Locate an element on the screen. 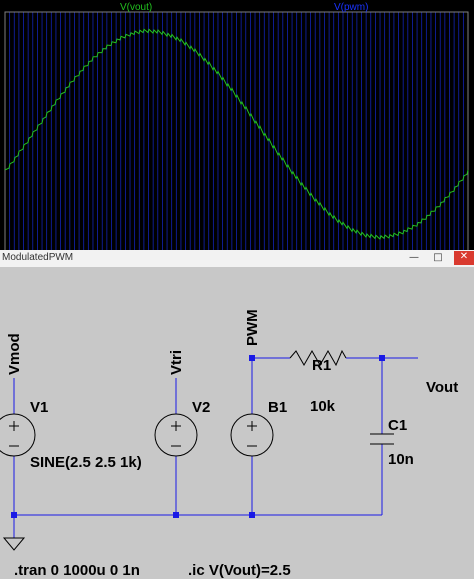 Image resolution: width=474 pixels, height=584 pixels. maximize-button: □ is located at coordinates (438, 258).